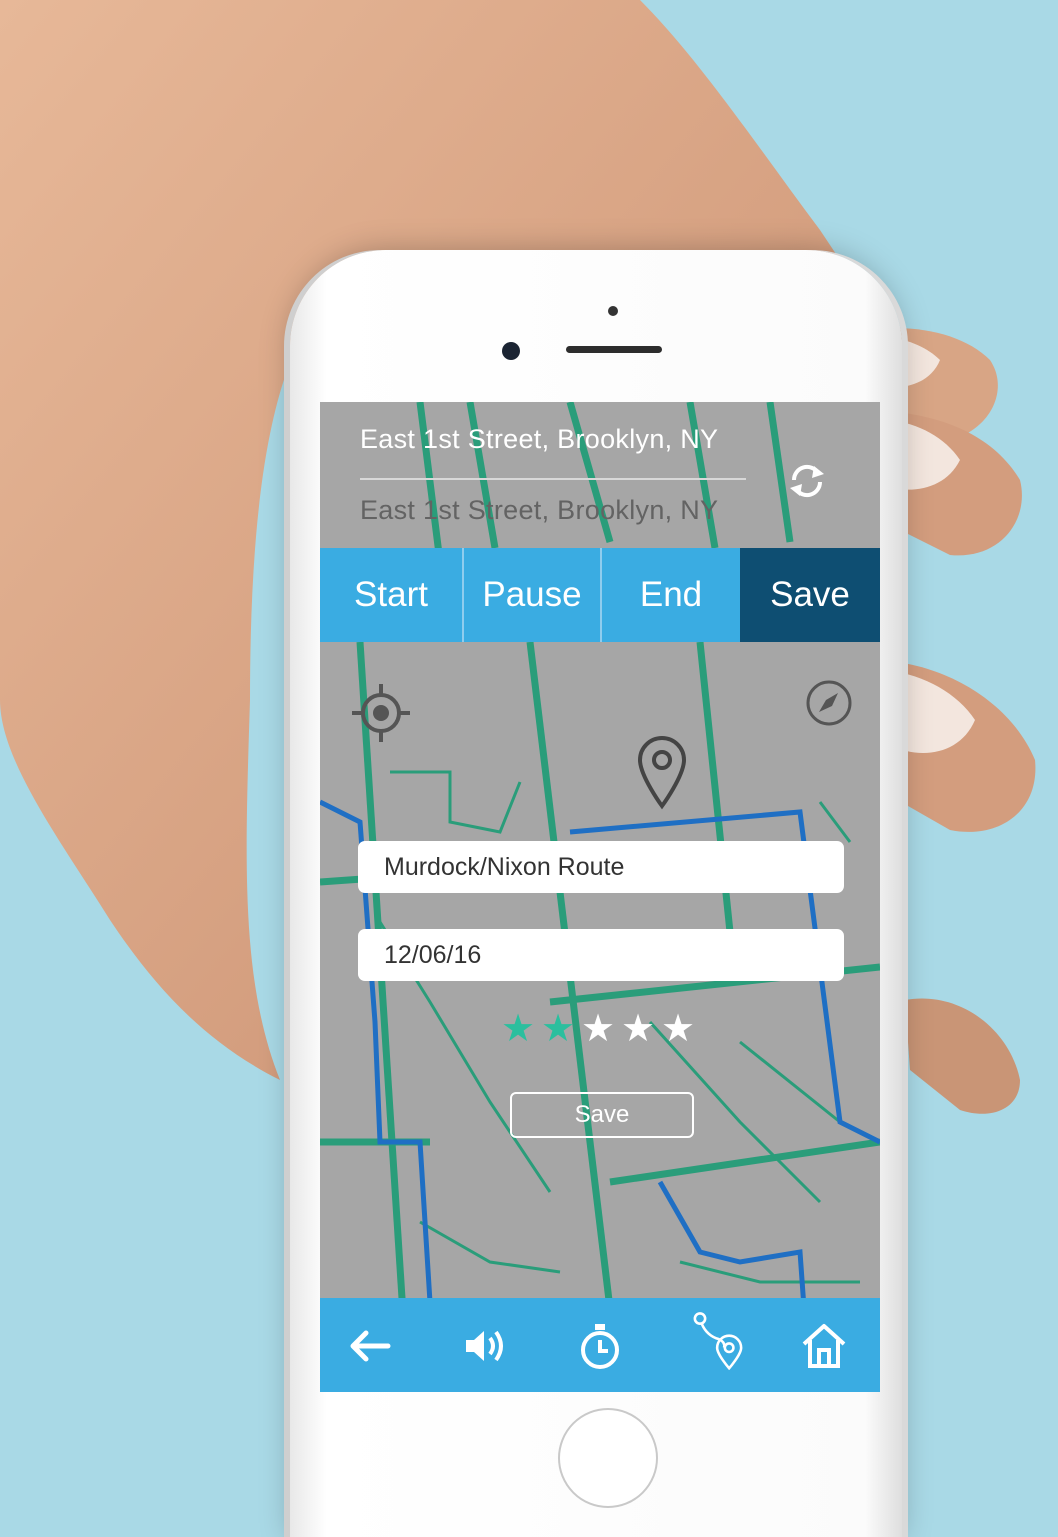 This screenshot has width=1058, height=1537. I want to click on phone-home-button, so click(608, 1458).